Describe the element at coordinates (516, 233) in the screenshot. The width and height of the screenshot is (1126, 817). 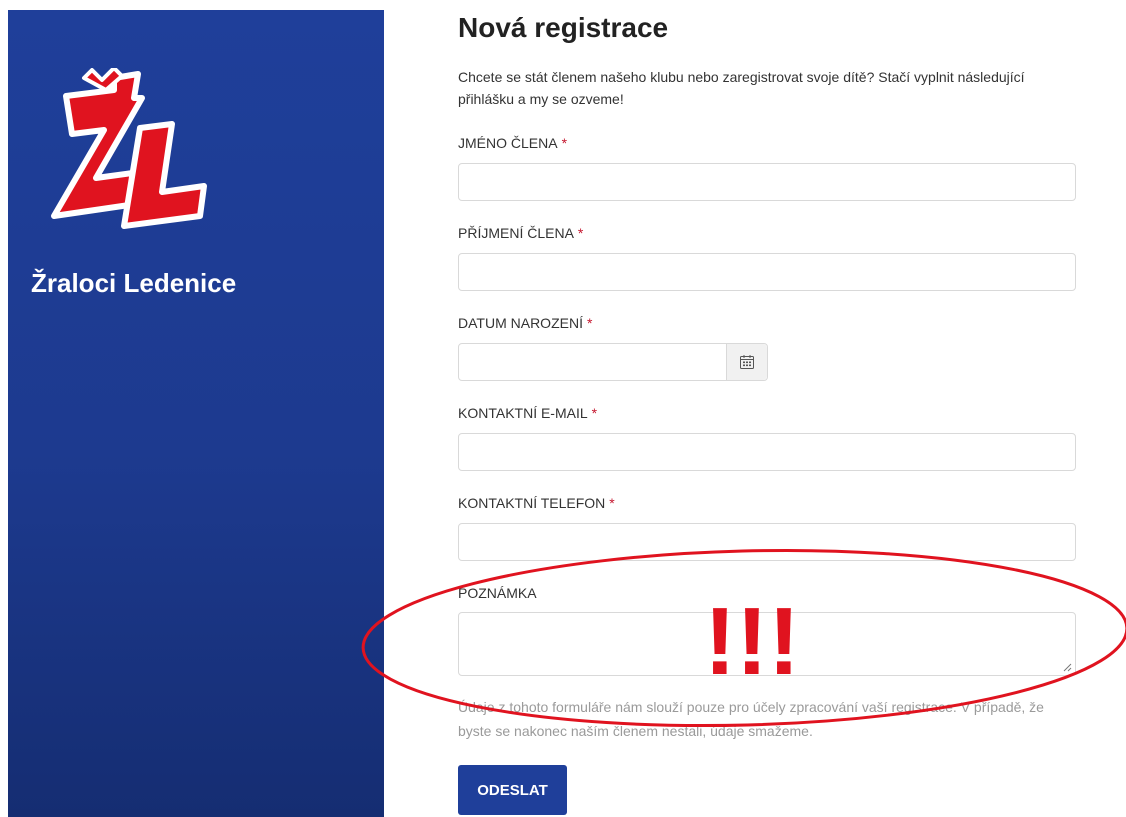
I see `label-text: PŘÍJMENÍ ČLENA` at that location.